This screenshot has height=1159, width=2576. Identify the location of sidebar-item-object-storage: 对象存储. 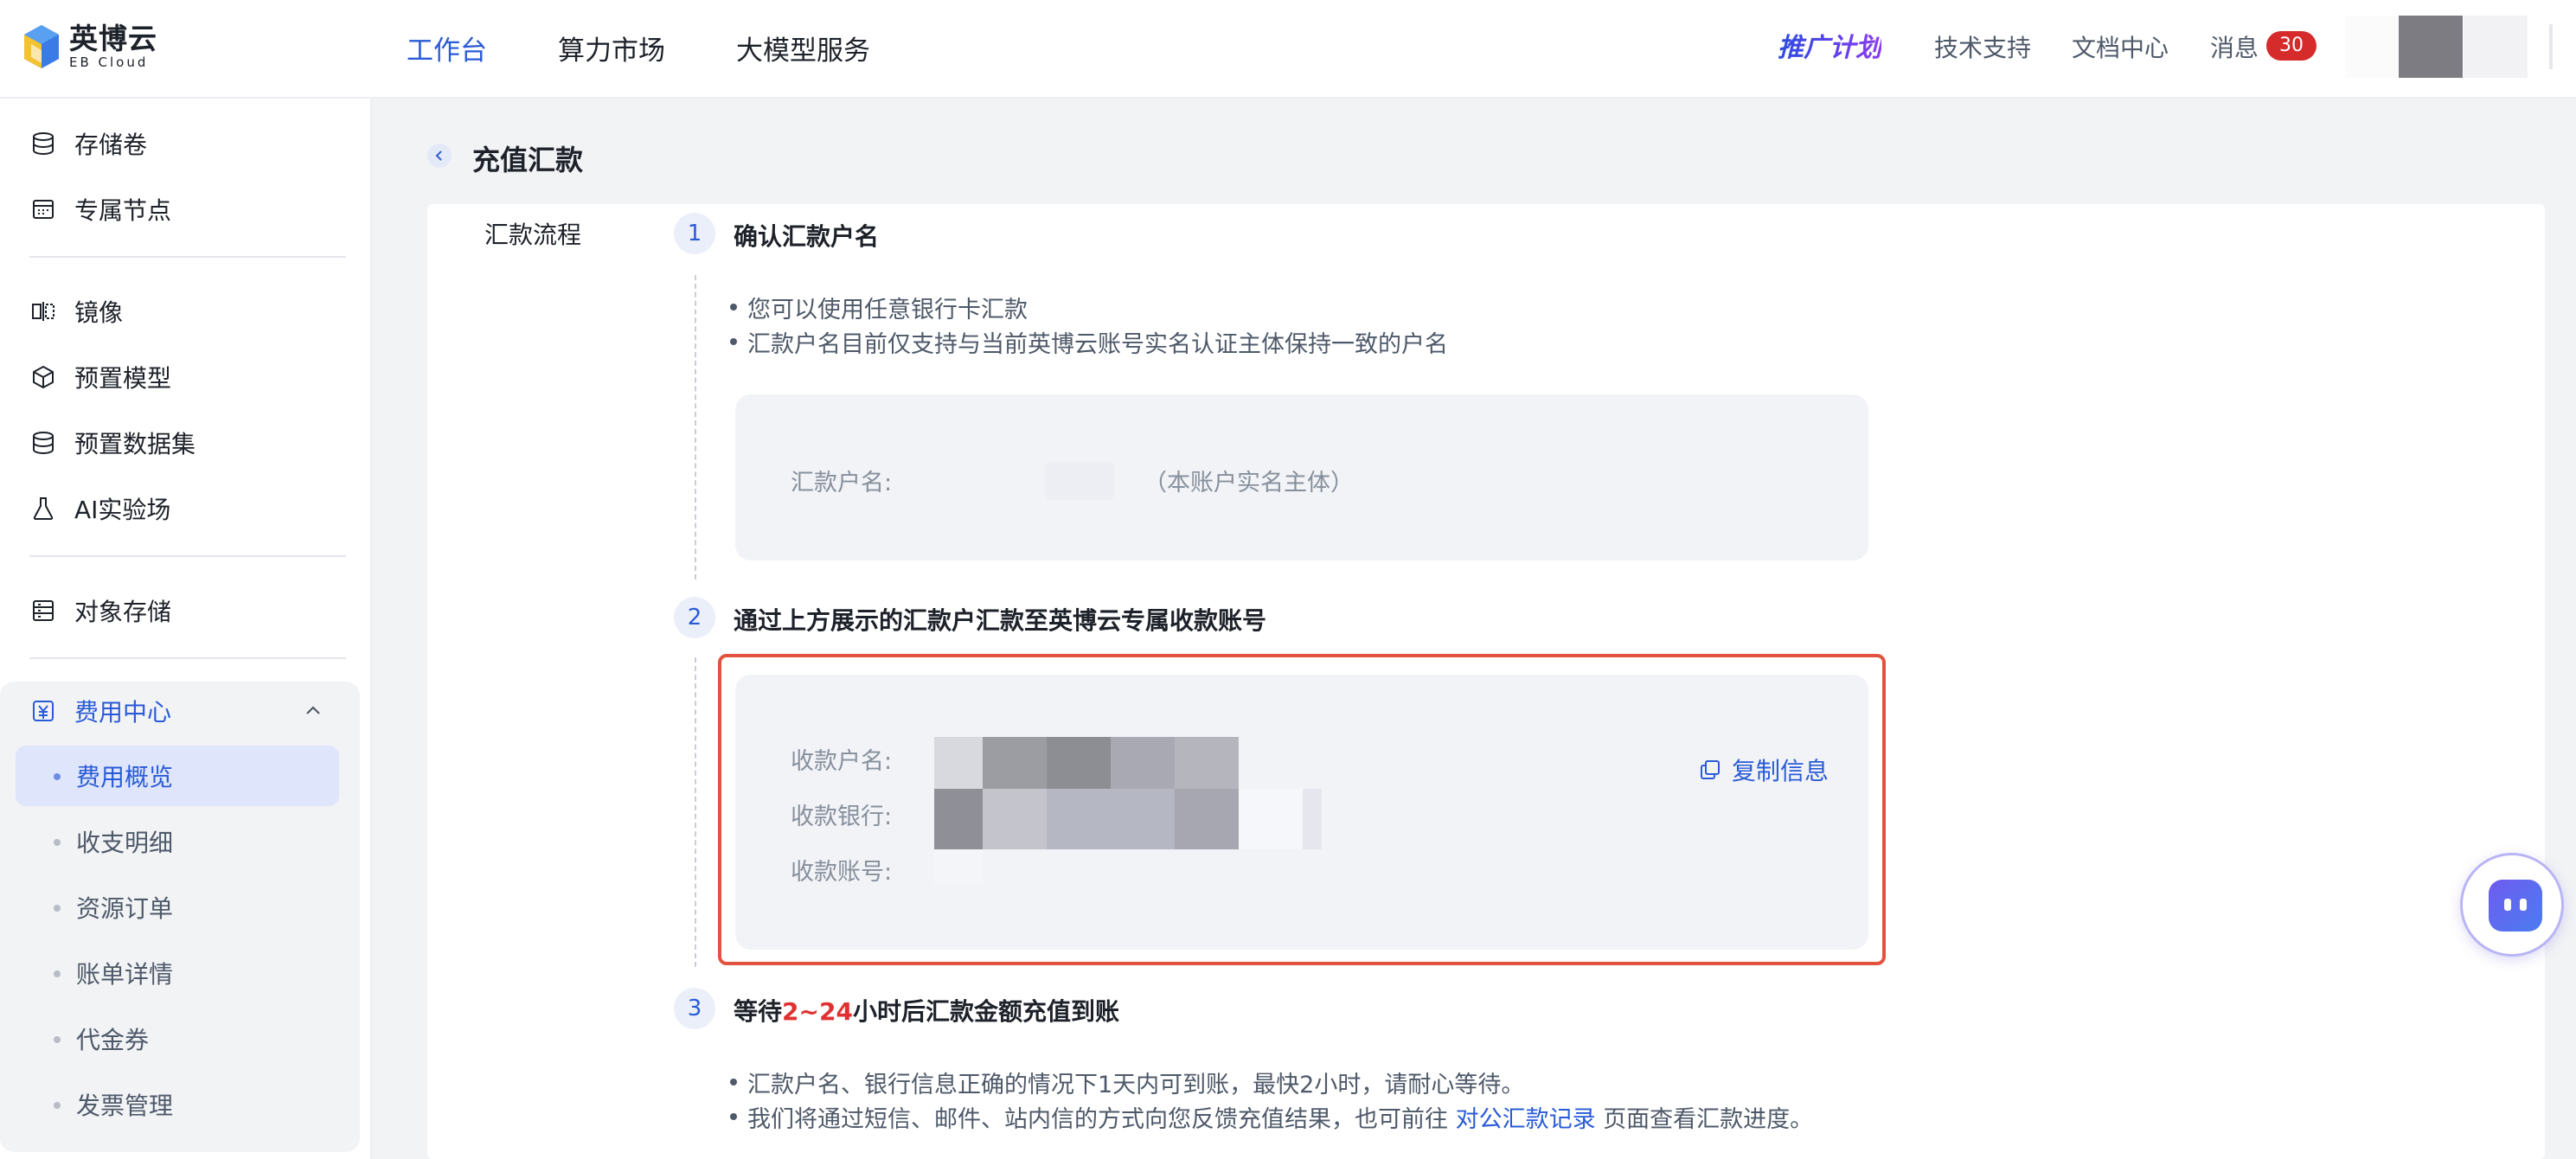
(100, 611).